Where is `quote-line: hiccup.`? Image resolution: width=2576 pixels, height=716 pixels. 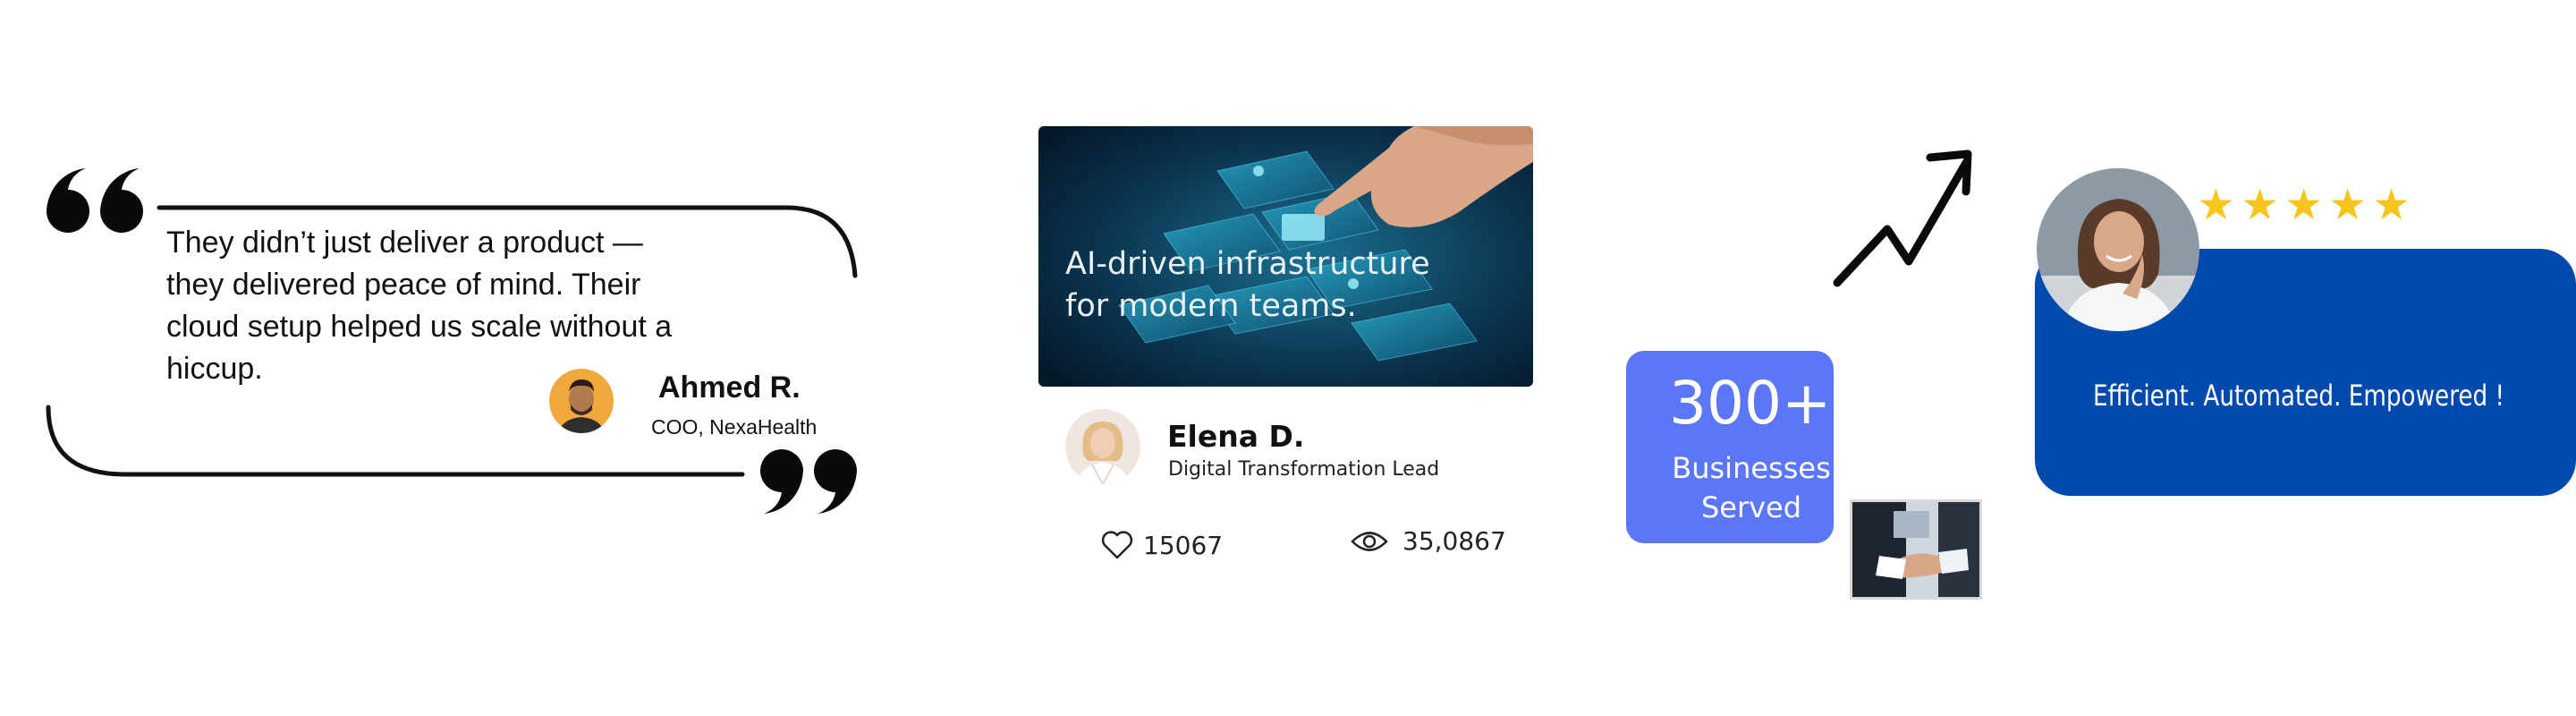 quote-line: hiccup. is located at coordinates (214, 369).